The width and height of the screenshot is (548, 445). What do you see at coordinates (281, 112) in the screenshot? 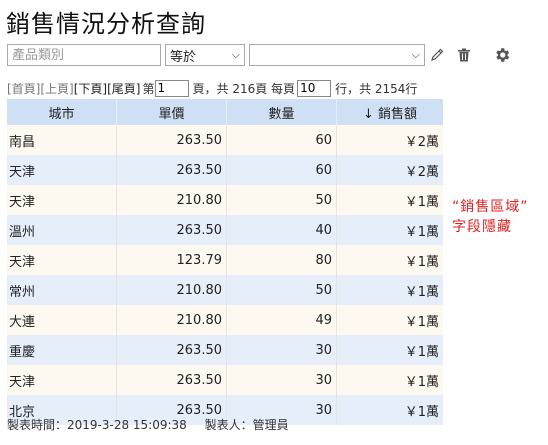
I see `column-header-quantity: 數量` at bounding box center [281, 112].